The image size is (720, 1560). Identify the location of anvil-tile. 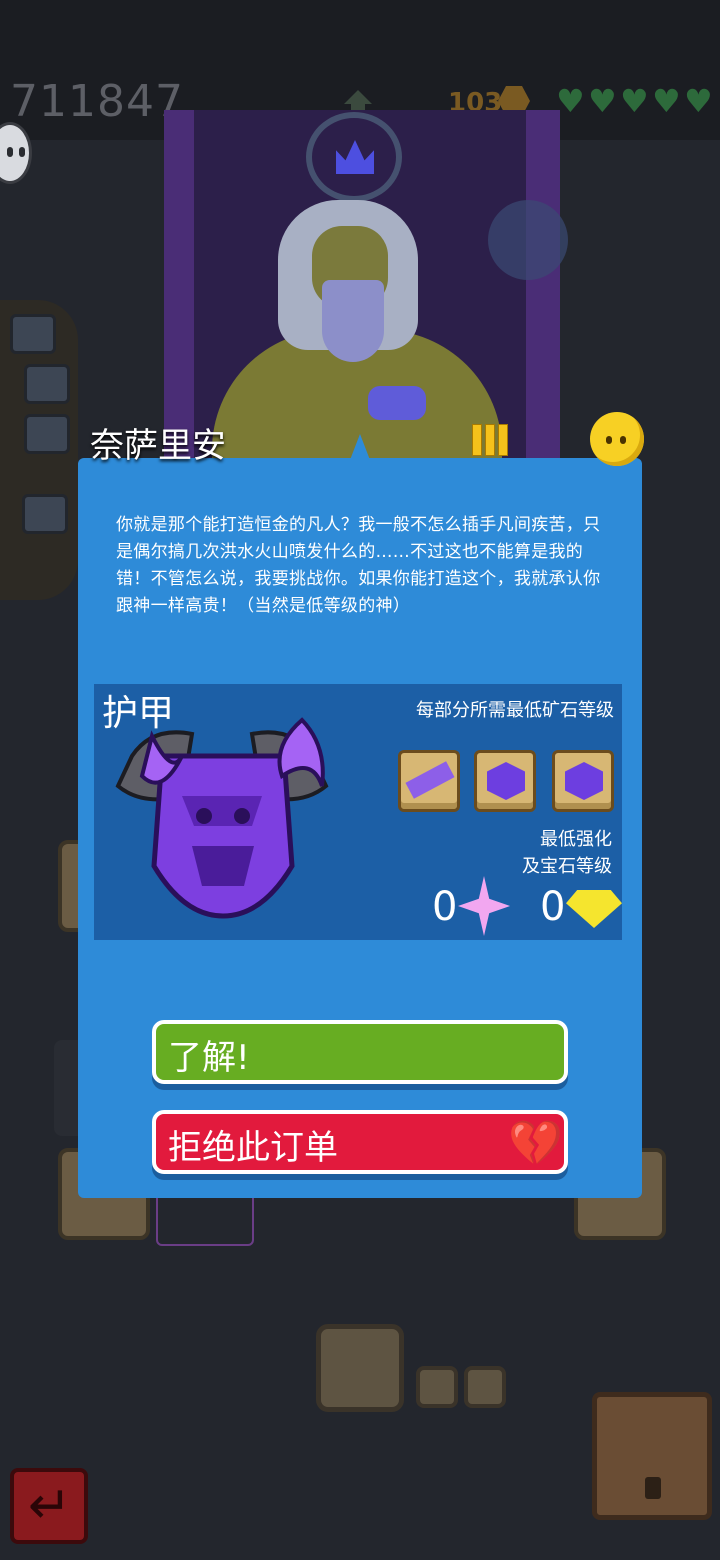
(360, 1368).